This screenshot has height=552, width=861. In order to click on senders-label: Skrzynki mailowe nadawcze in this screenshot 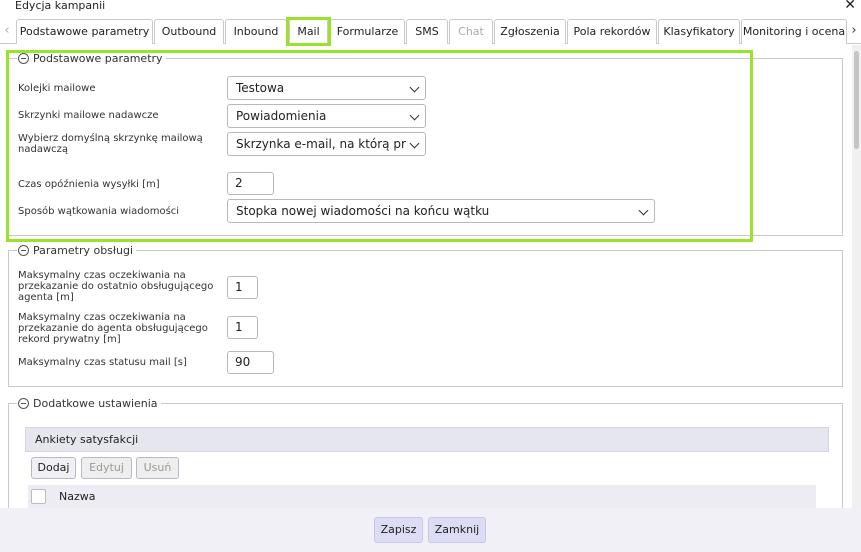, I will do `click(88, 115)`.